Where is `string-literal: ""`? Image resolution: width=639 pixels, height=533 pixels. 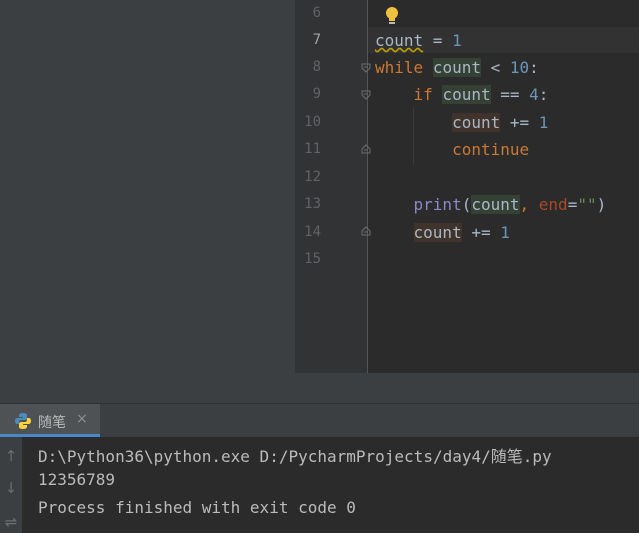 string-literal: "" is located at coordinates (587, 204).